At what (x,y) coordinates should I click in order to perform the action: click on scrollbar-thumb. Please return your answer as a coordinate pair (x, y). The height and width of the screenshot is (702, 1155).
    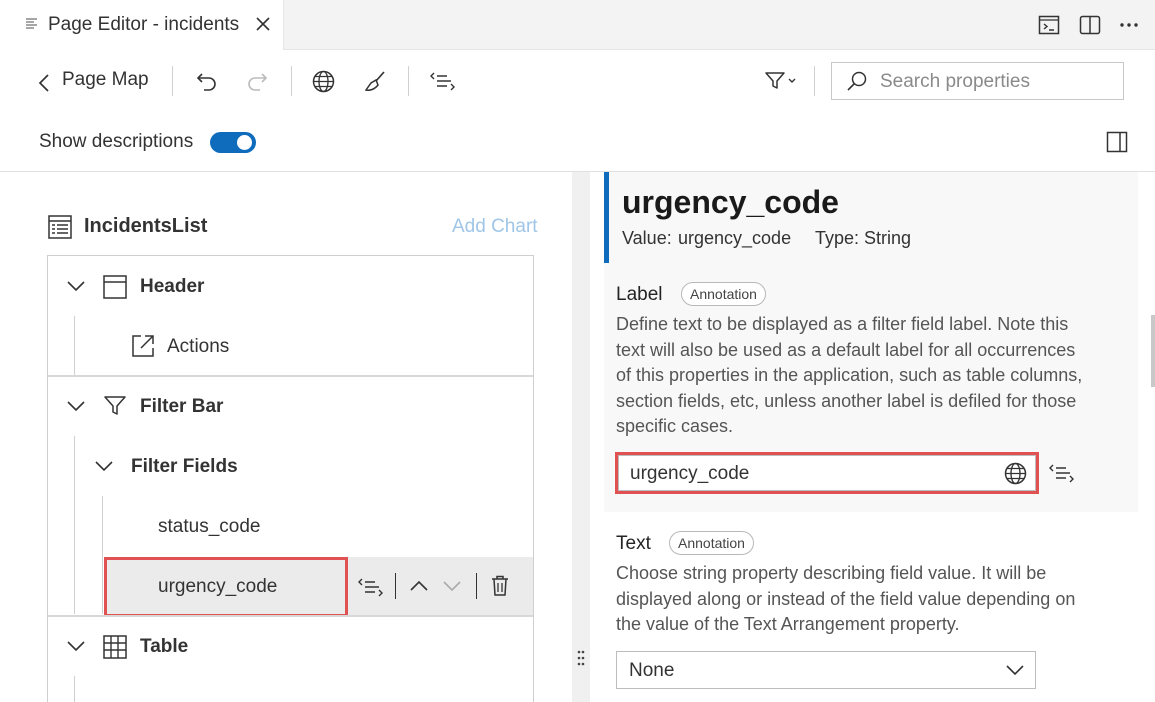
    Looking at the image, I should click on (1153, 351).